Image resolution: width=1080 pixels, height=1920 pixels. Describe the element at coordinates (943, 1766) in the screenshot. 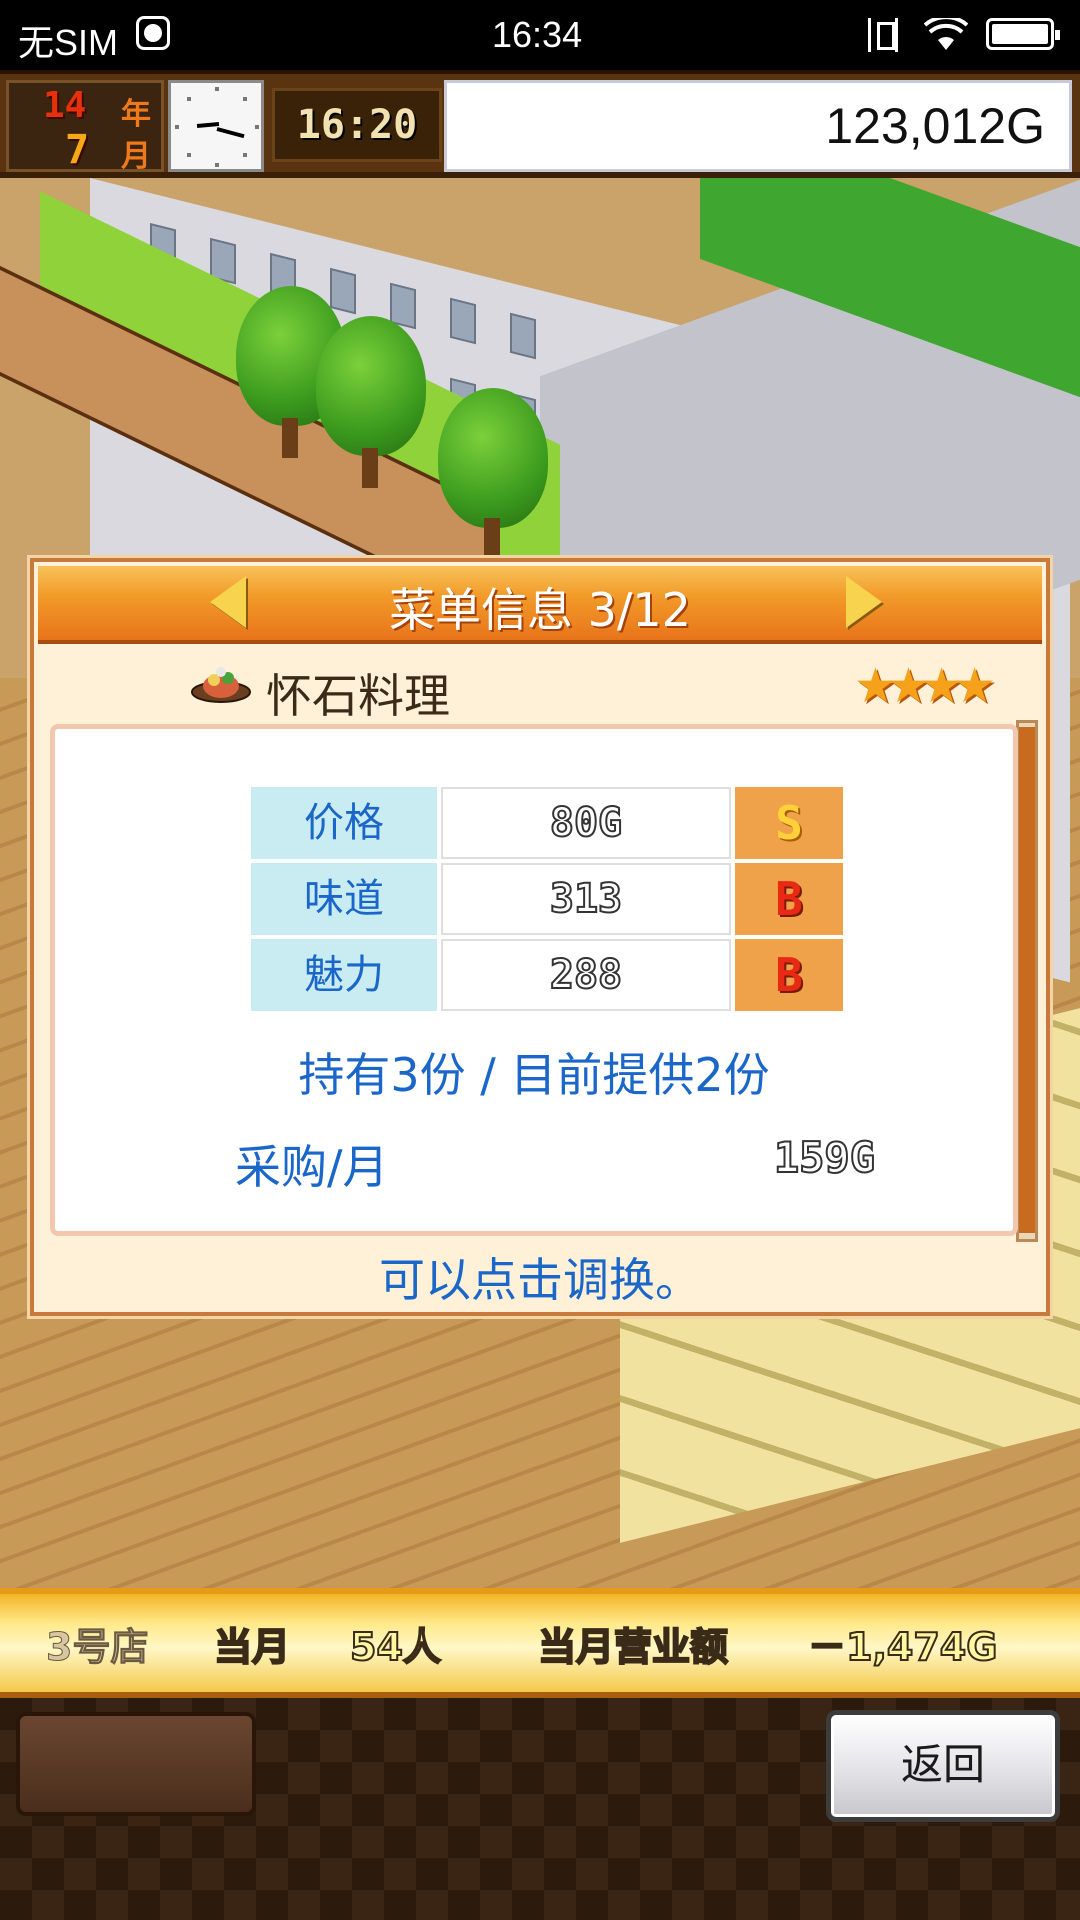

I see `back-button: 返回` at that location.